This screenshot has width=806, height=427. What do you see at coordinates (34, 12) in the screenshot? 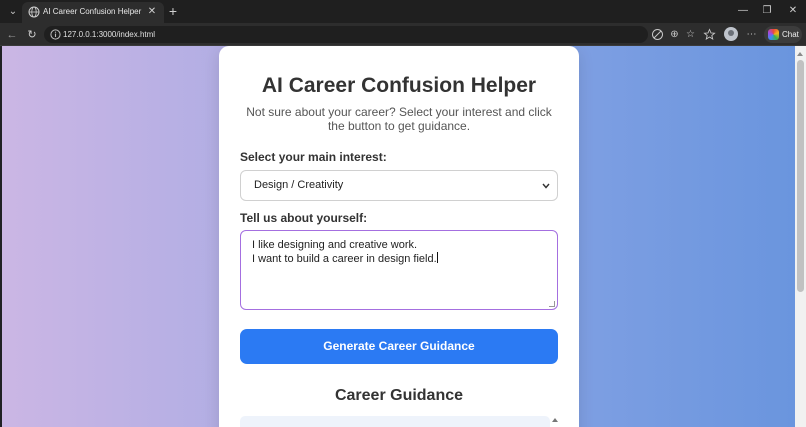
I see `globe-icon` at bounding box center [34, 12].